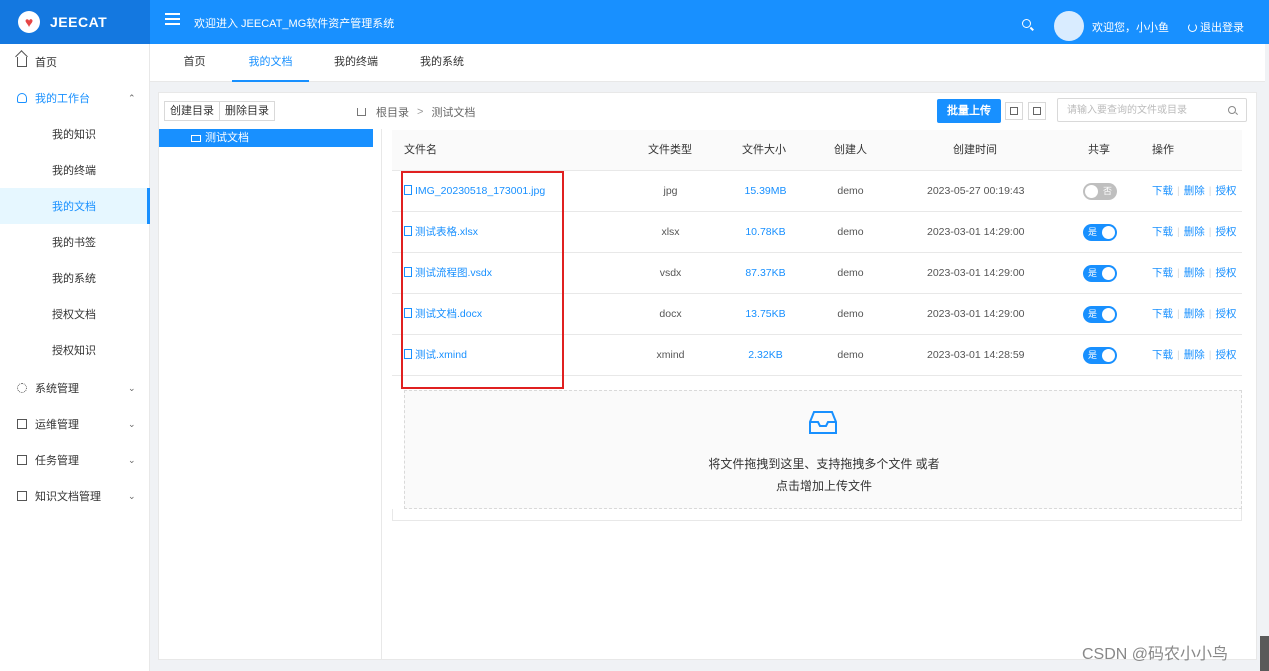 Image resolution: width=1269 pixels, height=671 pixels. I want to click on watermark: CSDN @码农小小鸟, so click(1155, 654).